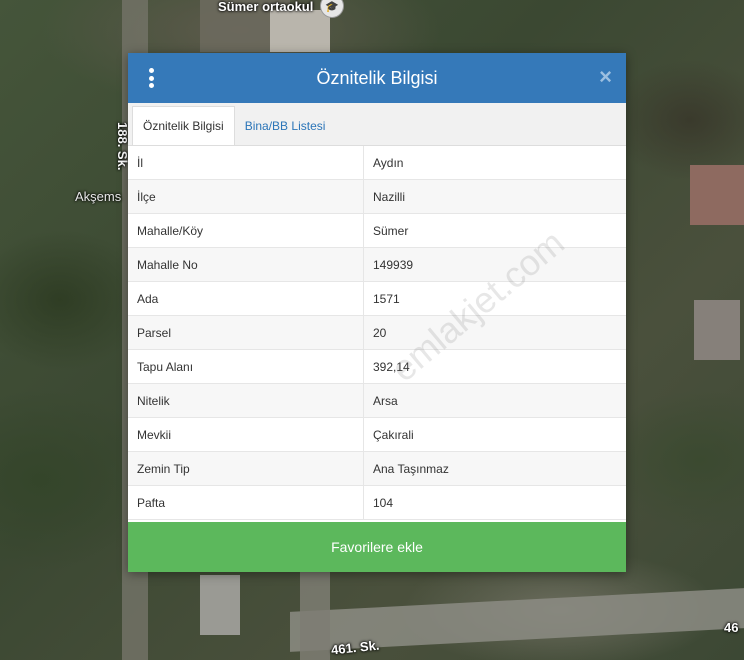 Image resolution: width=744 pixels, height=660 pixels. Describe the element at coordinates (494, 298) in the screenshot. I see `row-value: 1571` at that location.